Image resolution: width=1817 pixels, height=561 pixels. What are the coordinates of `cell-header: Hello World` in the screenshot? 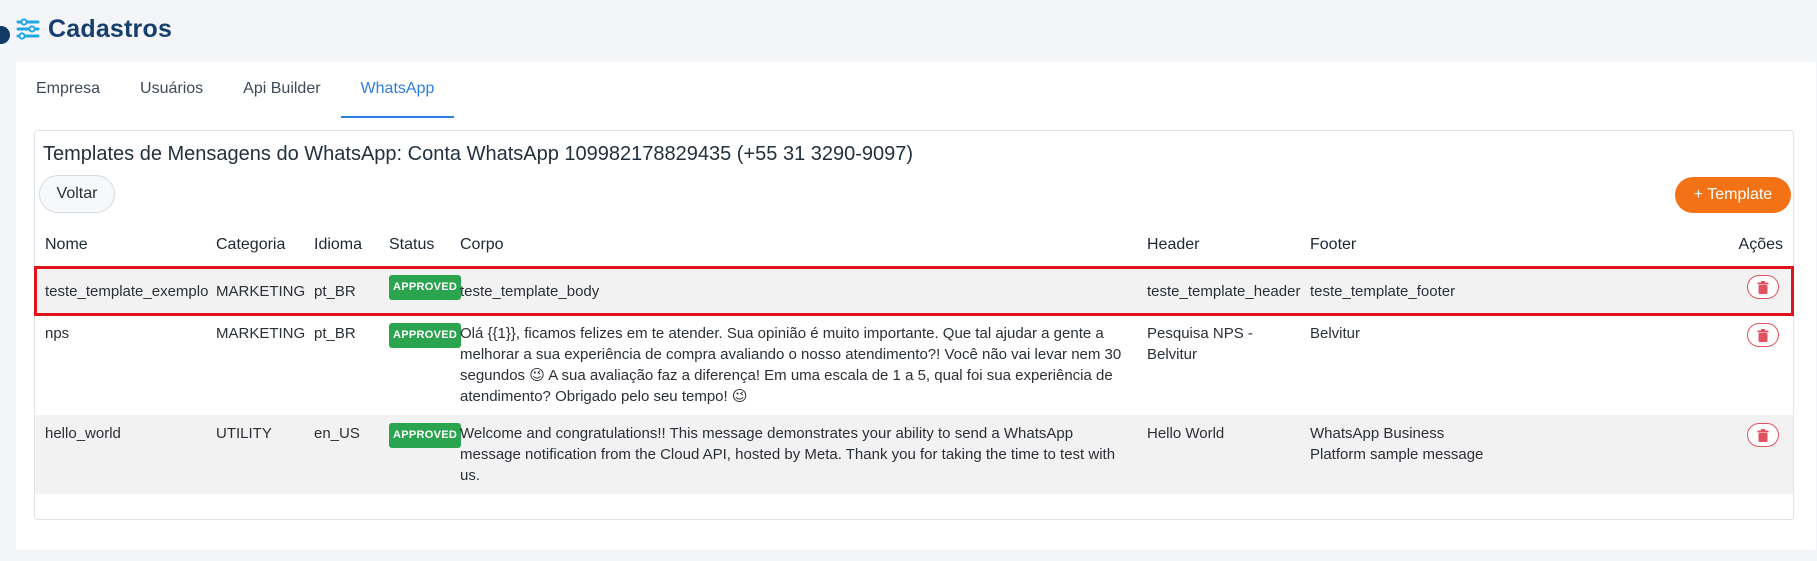 It's located at (1218, 454).